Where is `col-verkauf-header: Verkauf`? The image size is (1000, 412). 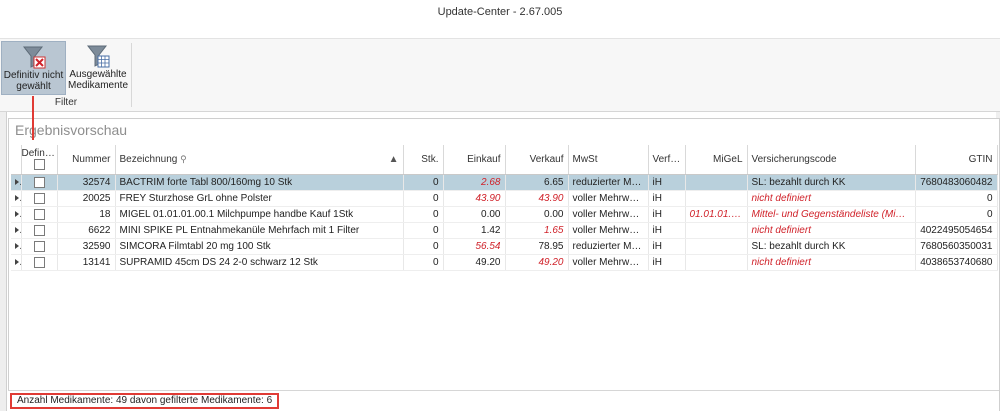
col-verkauf-header: Verkauf is located at coordinates (537, 160).